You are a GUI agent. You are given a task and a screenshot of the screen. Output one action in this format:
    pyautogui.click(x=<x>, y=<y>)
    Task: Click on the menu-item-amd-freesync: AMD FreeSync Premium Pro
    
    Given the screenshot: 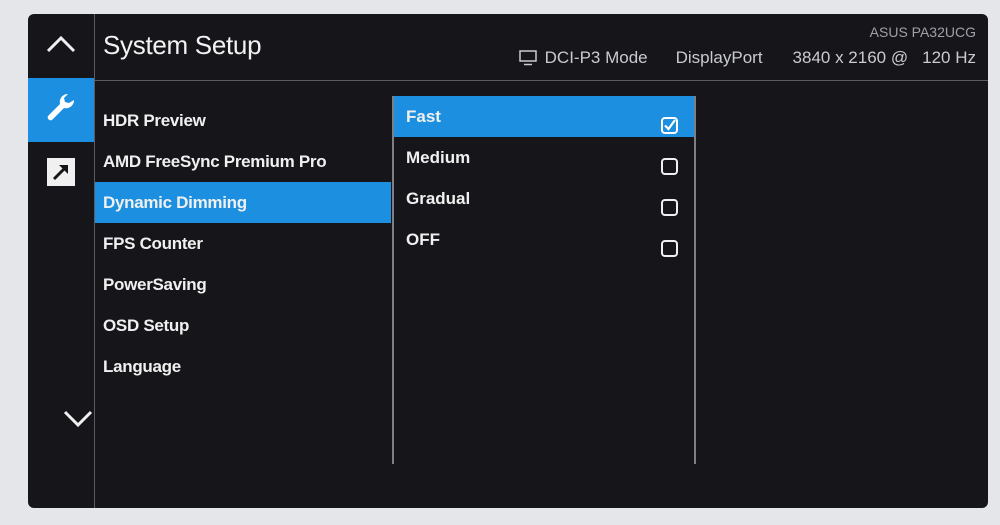 What is the action you would take?
    pyautogui.click(x=243, y=161)
    